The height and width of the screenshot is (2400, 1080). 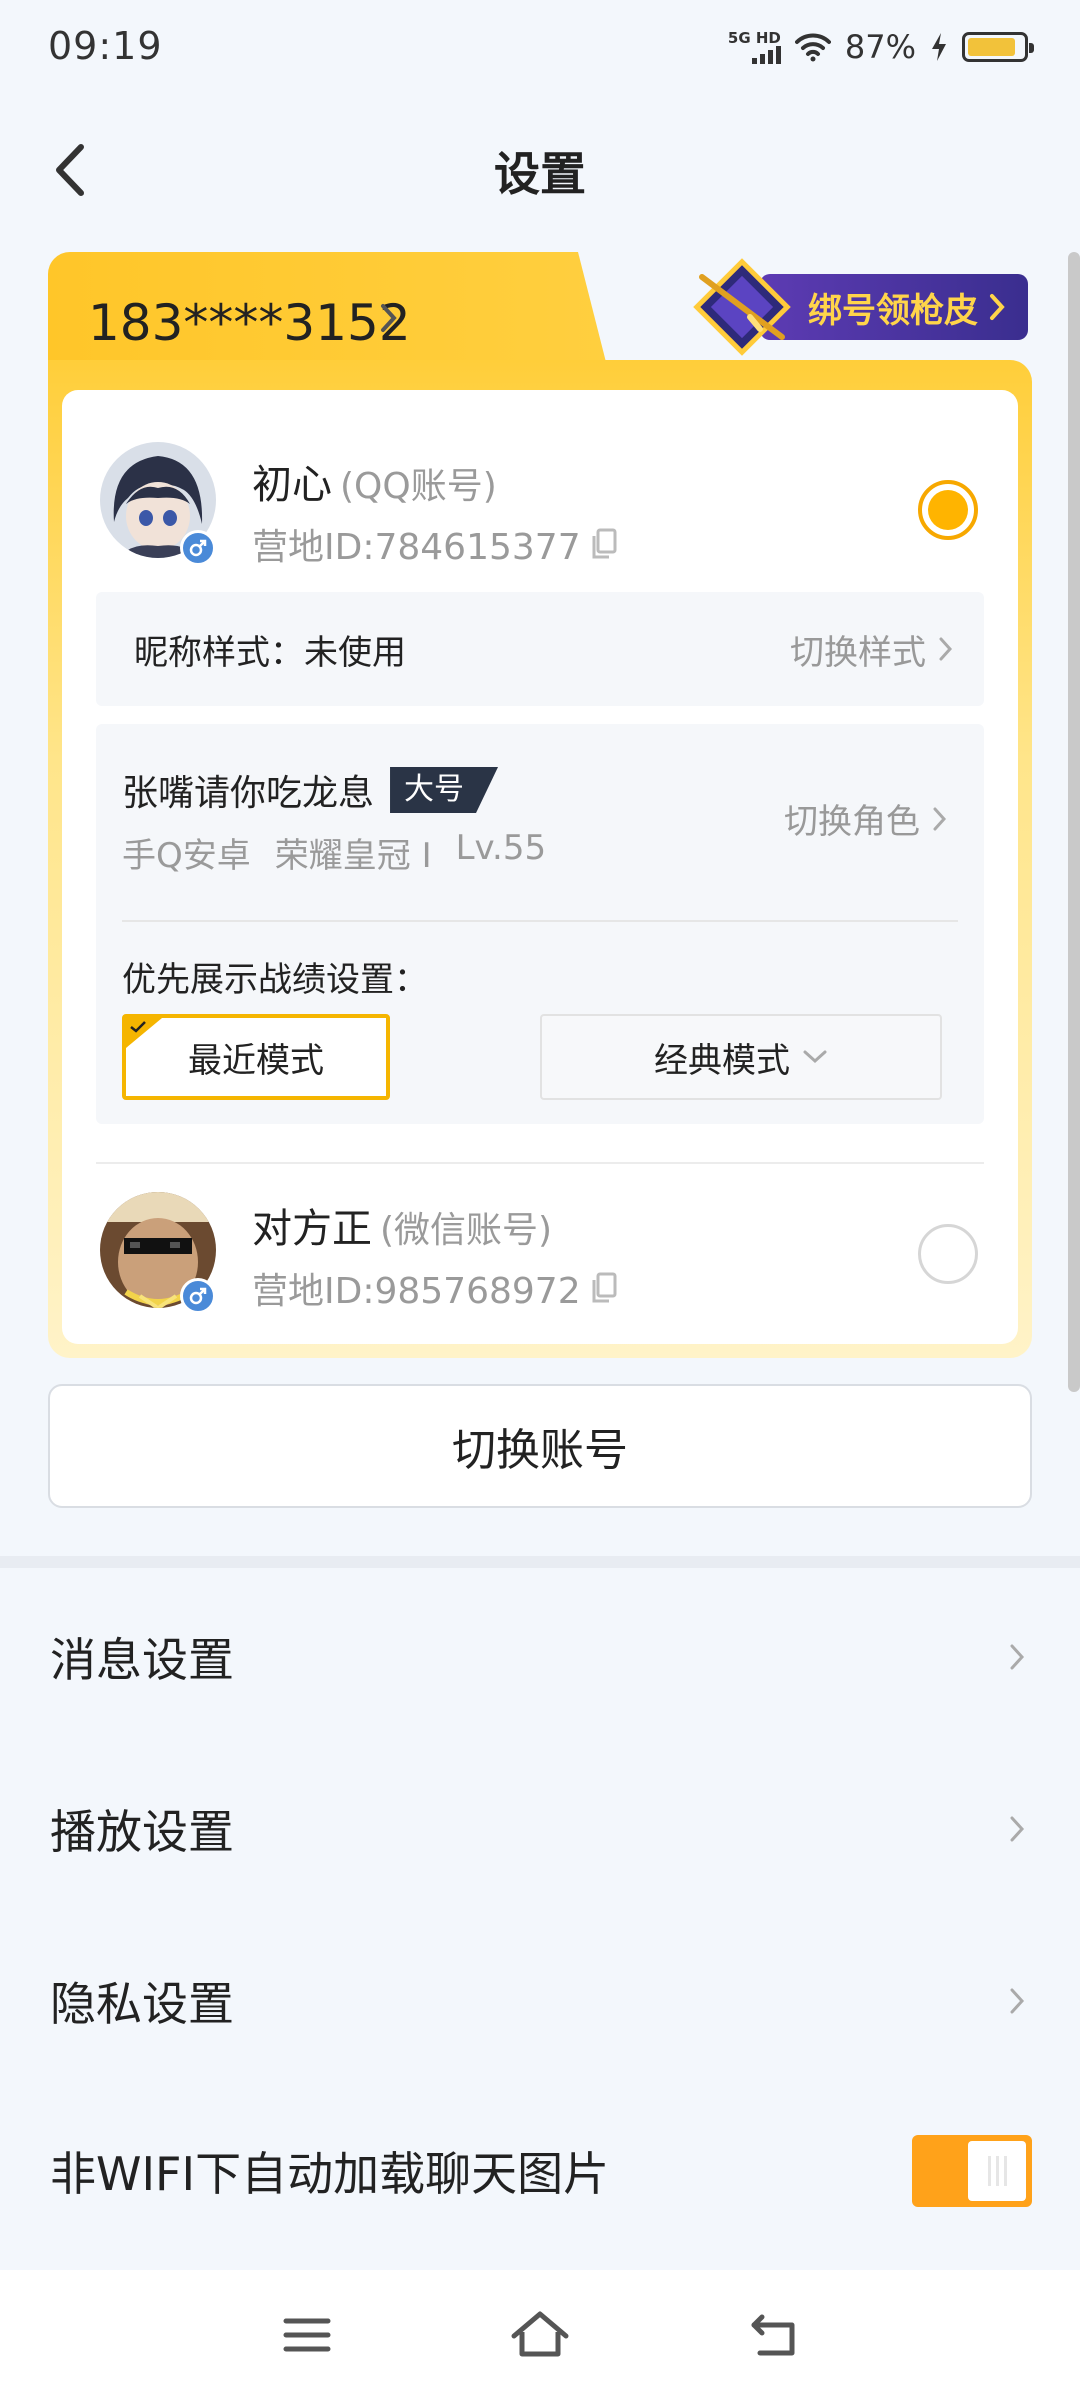 I want to click on battery-icon, so click(x=998, y=47).